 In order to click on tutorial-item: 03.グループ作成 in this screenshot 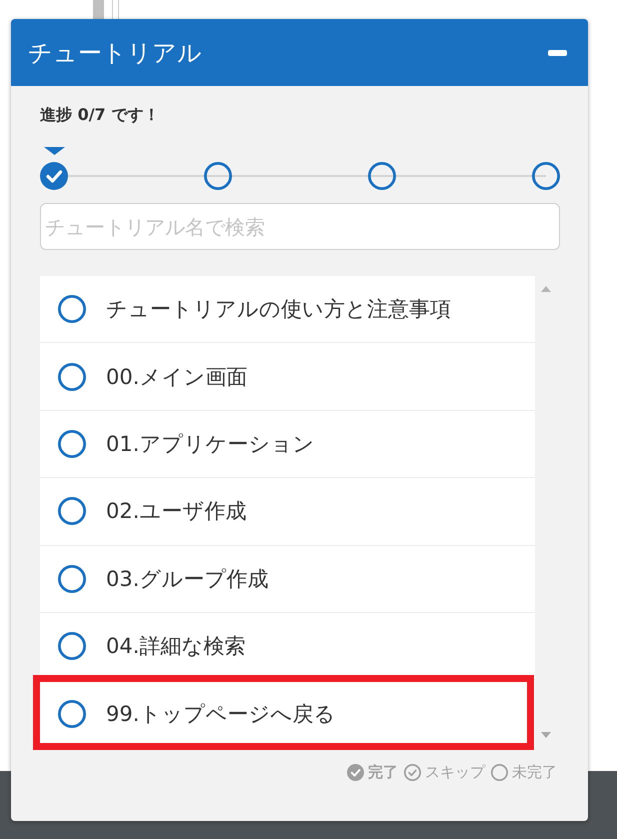, I will do `click(287, 579)`.